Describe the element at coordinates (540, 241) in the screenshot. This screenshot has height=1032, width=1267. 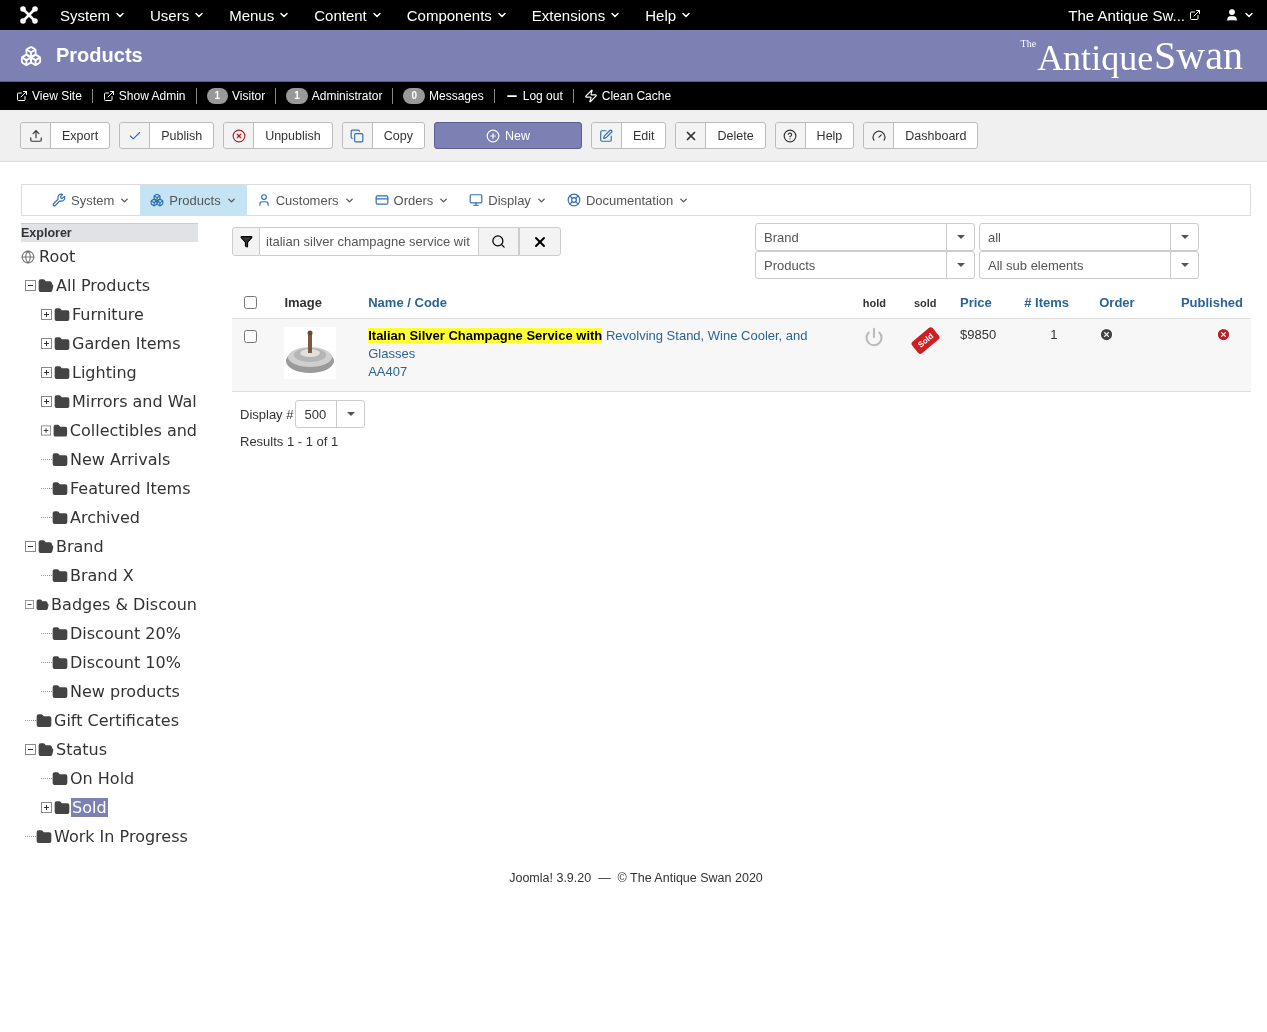
I see `clear-button` at that location.